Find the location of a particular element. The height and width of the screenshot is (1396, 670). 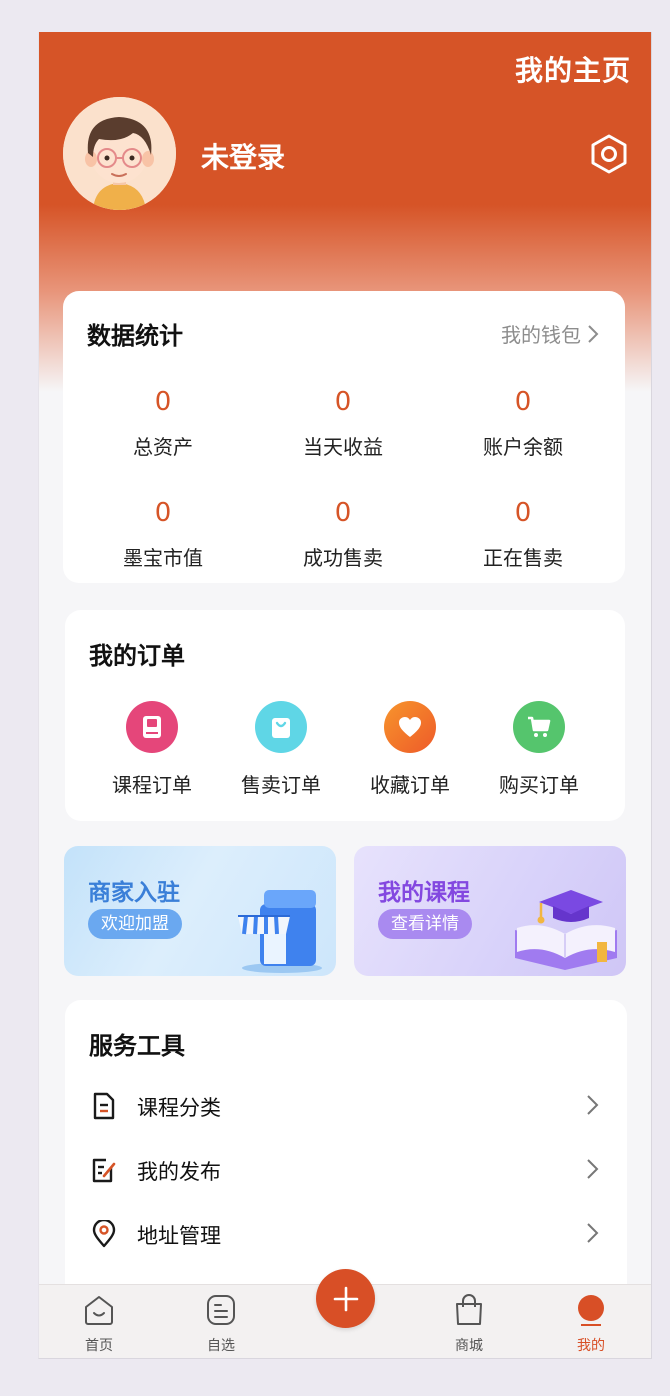

order-selling: 售卖订单 is located at coordinates (281, 749).